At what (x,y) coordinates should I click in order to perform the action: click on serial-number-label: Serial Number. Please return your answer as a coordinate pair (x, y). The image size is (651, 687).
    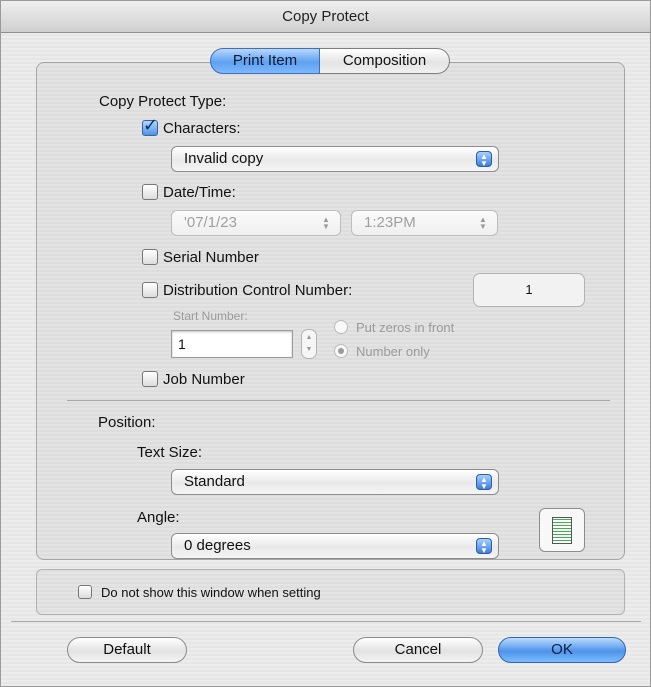
    Looking at the image, I should click on (211, 257).